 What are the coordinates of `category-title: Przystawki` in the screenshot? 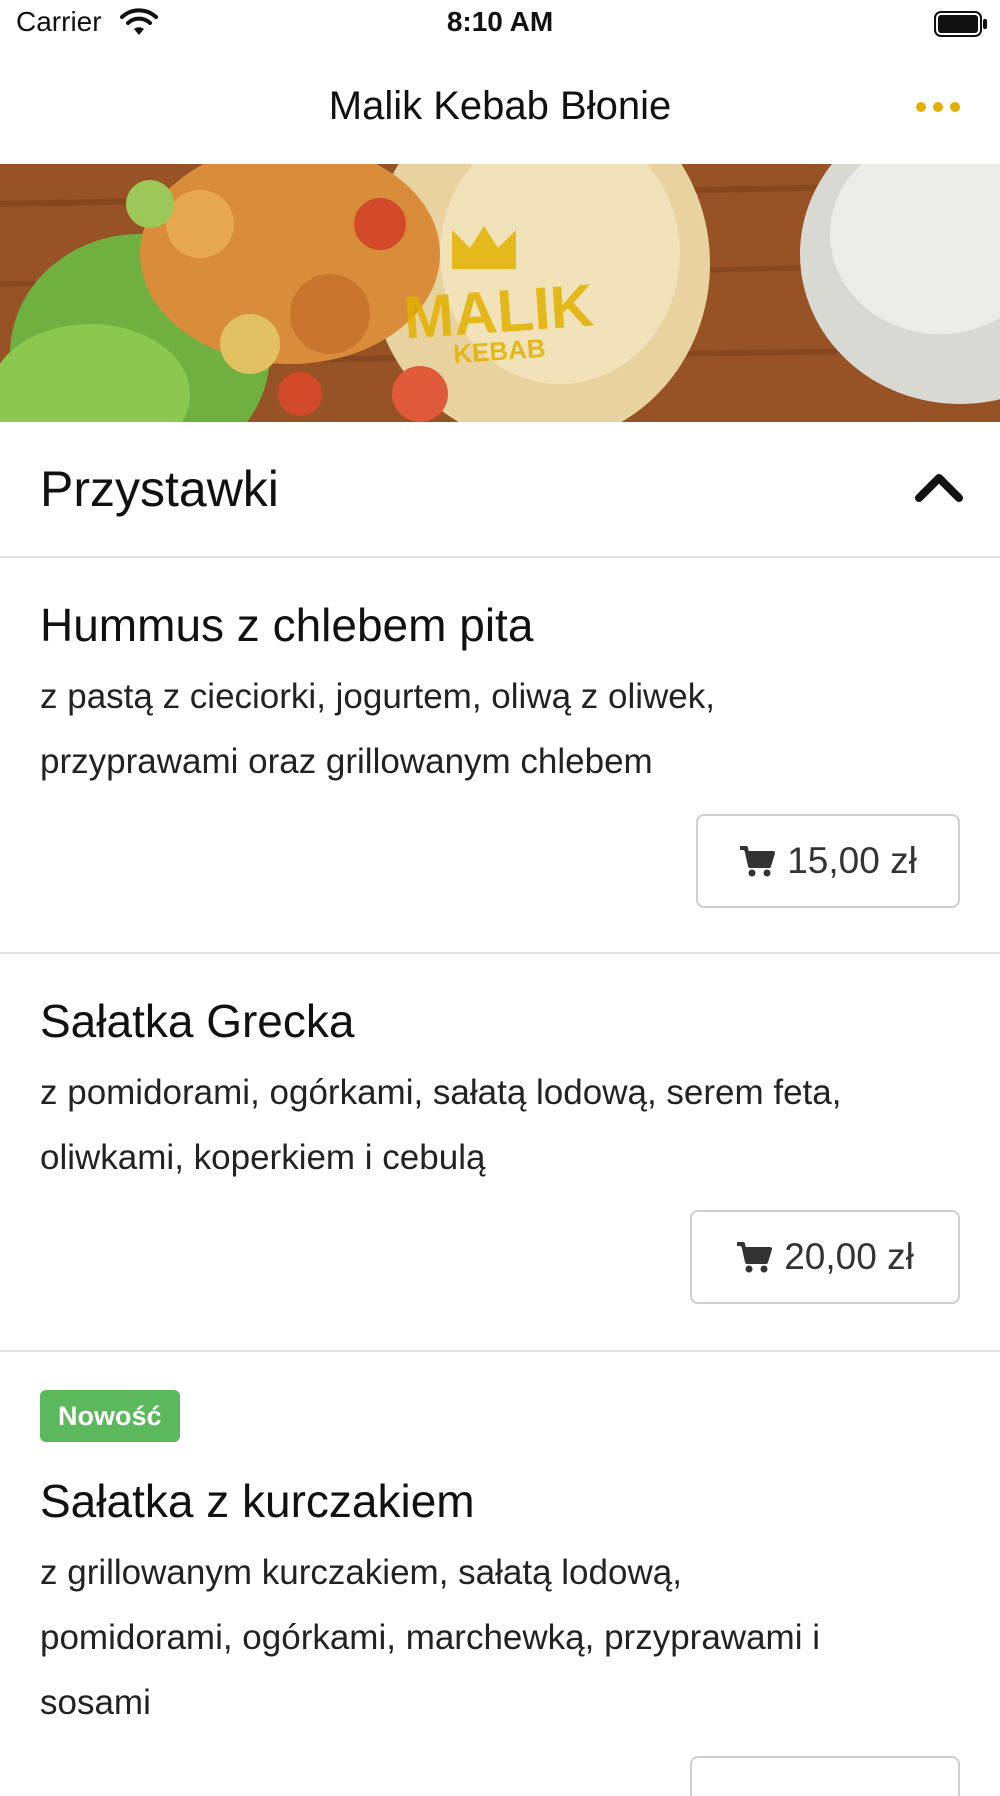 It's located at (159, 489).